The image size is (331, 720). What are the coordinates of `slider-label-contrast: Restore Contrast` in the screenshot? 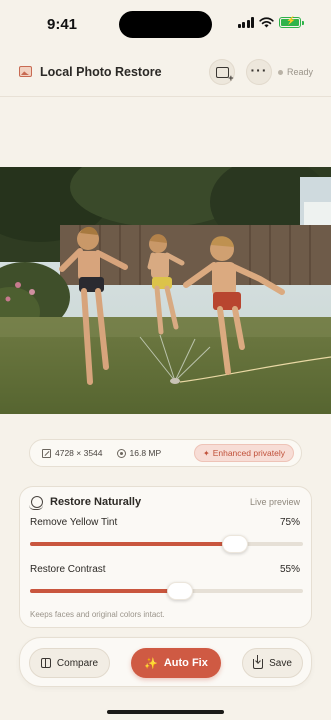 It's located at (68, 569).